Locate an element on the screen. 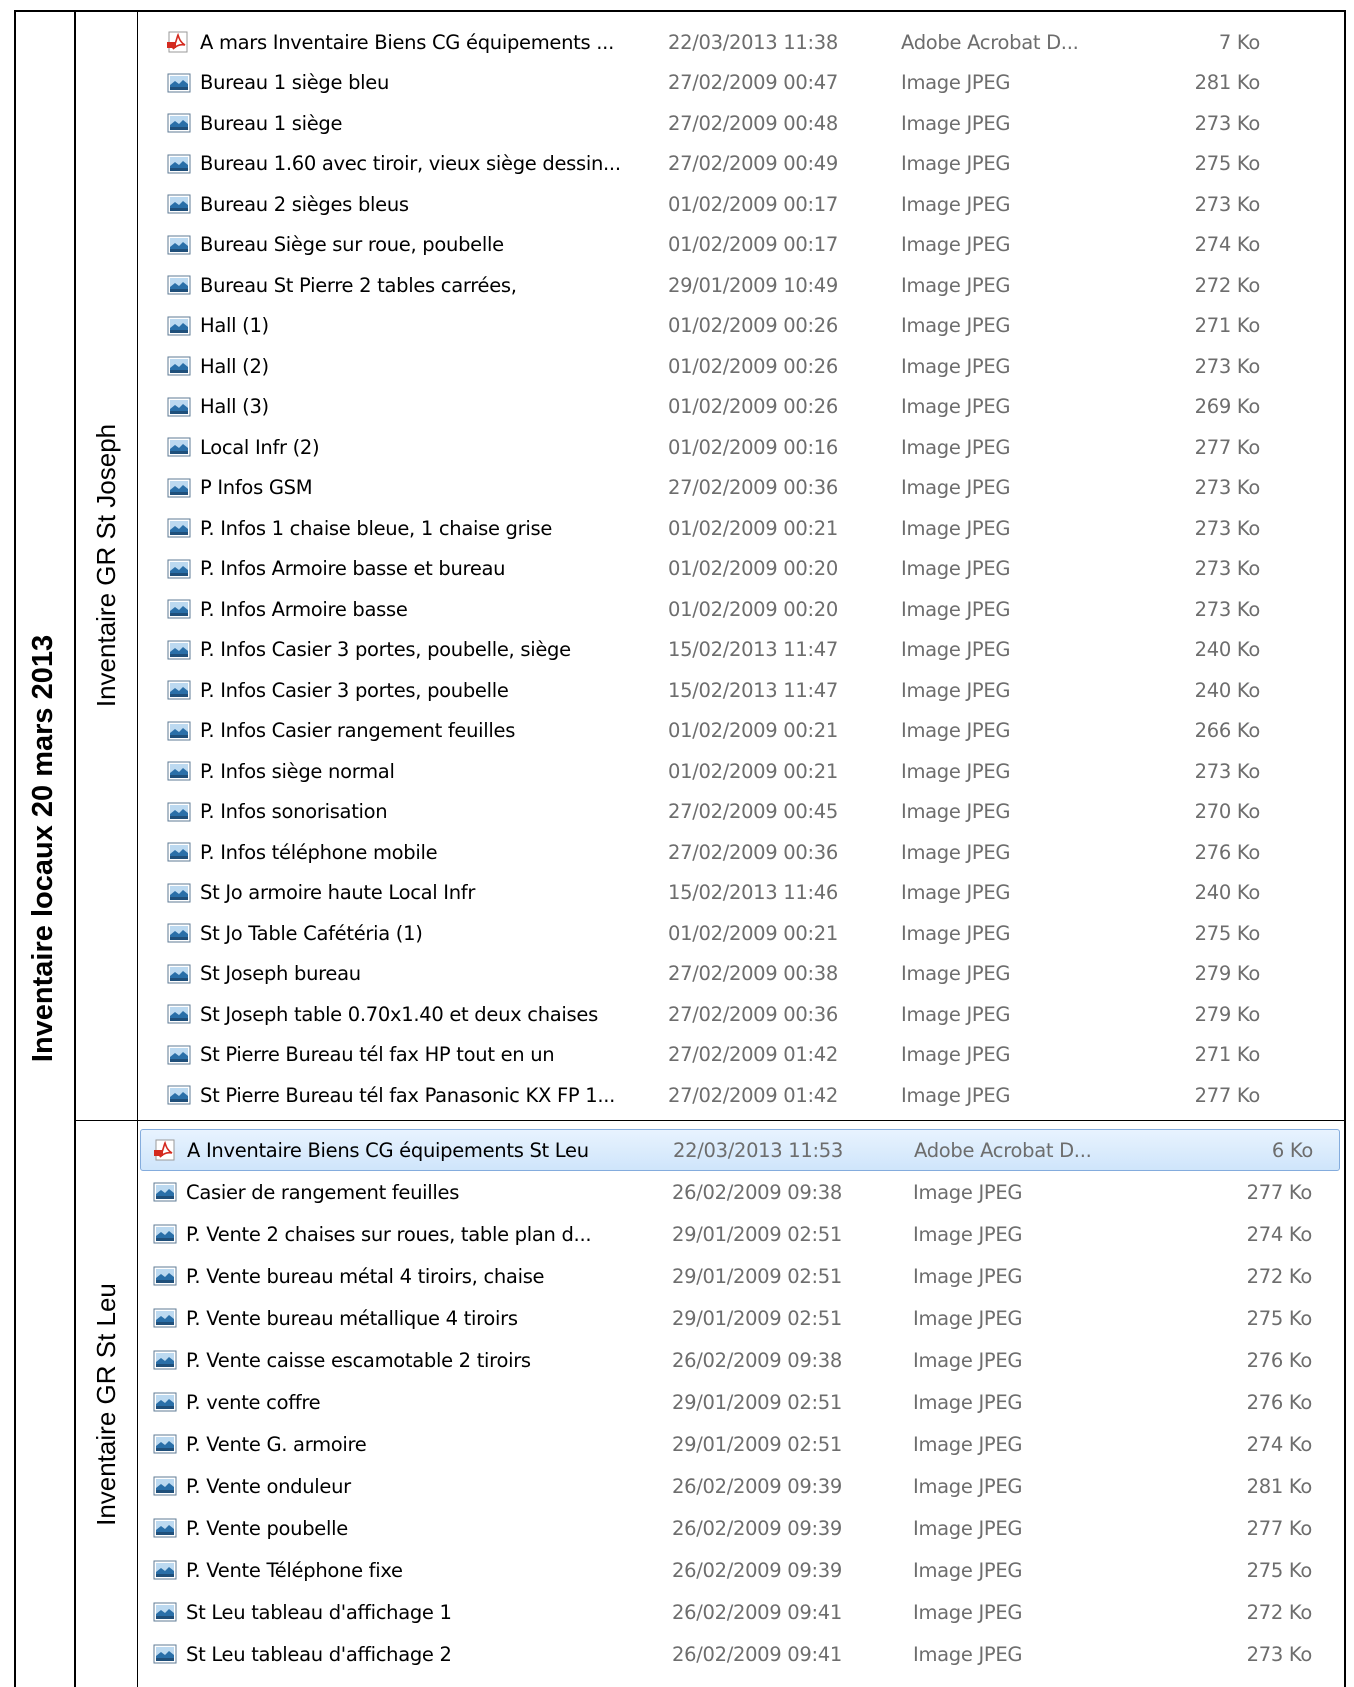 This screenshot has width=1354, height=1687. file-date: 27/02/2009 00:49 is located at coordinates (753, 164).